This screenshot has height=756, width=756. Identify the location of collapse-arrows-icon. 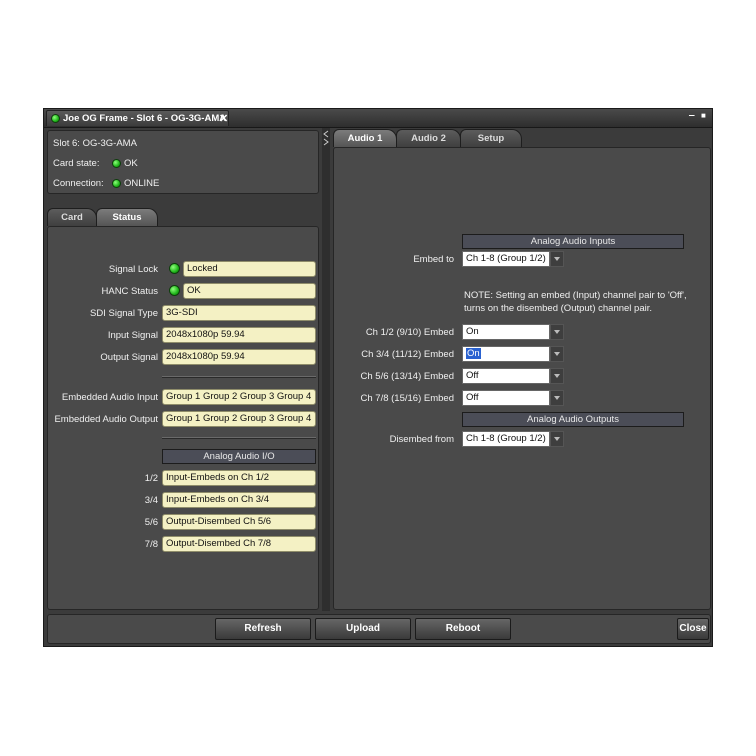
(326, 138).